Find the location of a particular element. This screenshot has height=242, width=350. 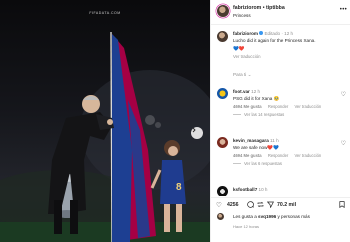

comment-username: kevin_masagara is located at coordinates (251, 140).